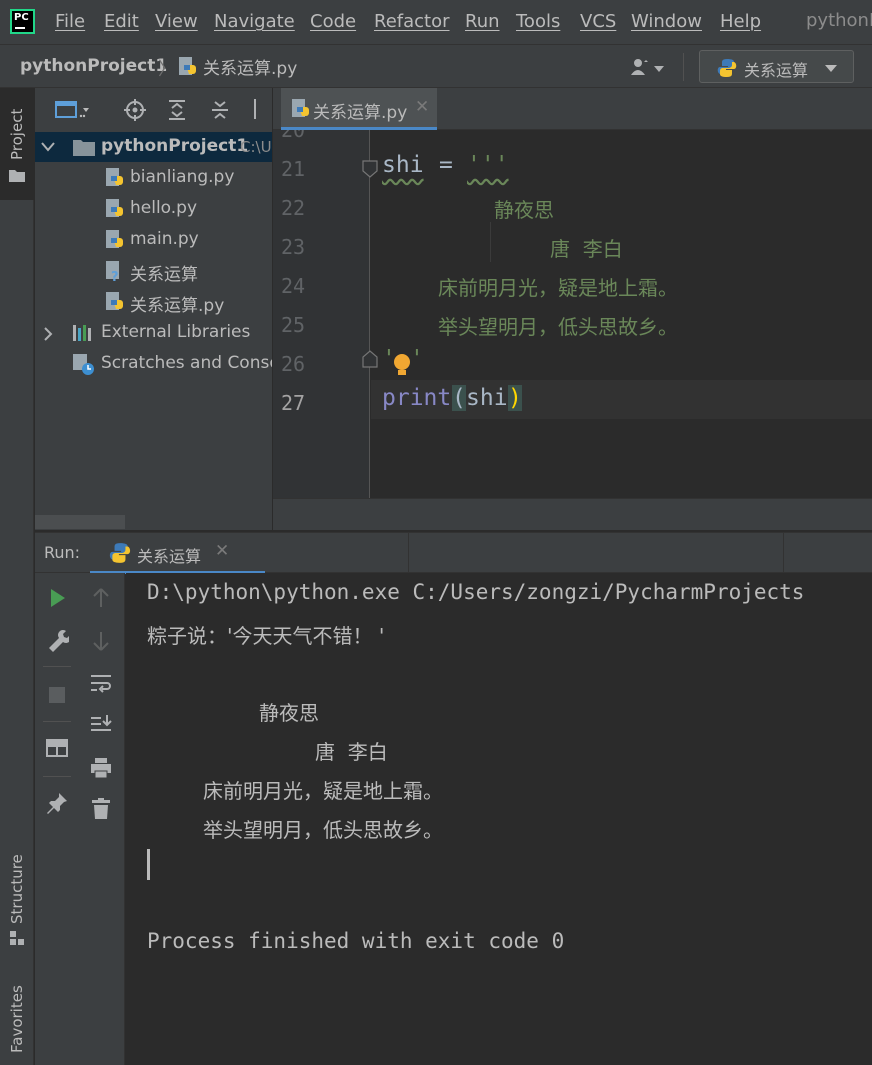  What do you see at coordinates (101, 598) in the screenshot?
I see `arrow-up-icon` at bounding box center [101, 598].